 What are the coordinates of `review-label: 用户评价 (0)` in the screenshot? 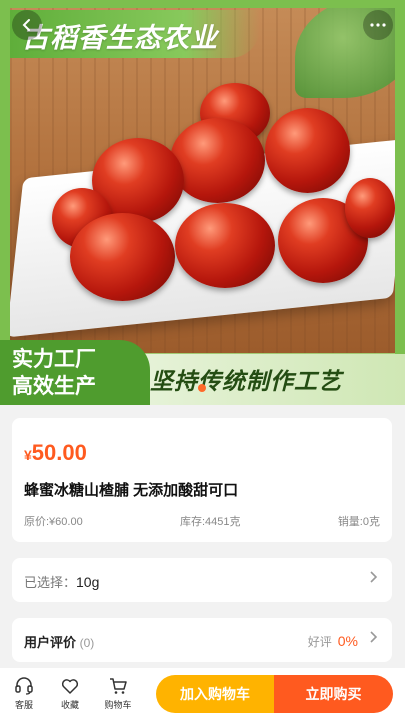 It's located at (59, 641).